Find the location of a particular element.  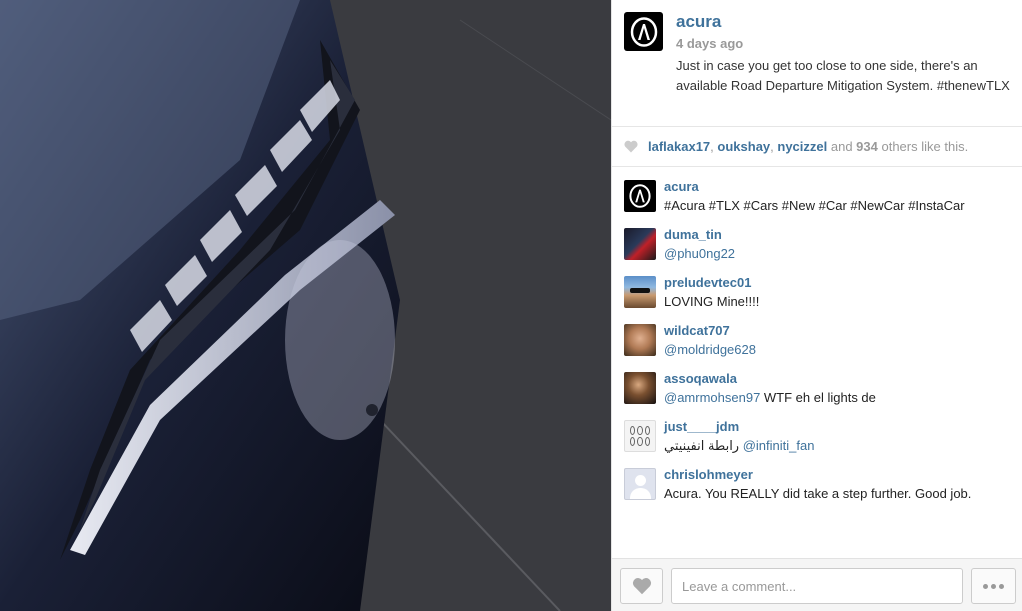

comment-mention-link: @phu0ng22 is located at coordinates (699, 253).